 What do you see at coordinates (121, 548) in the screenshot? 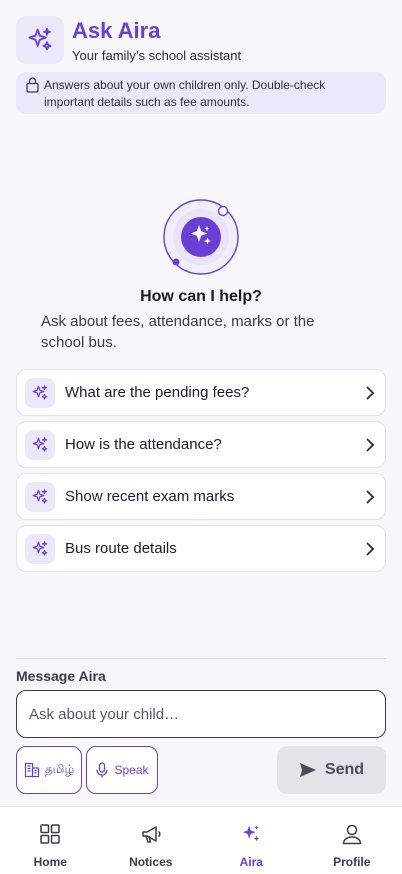
I see `suggestion-label: Bus route details` at bounding box center [121, 548].